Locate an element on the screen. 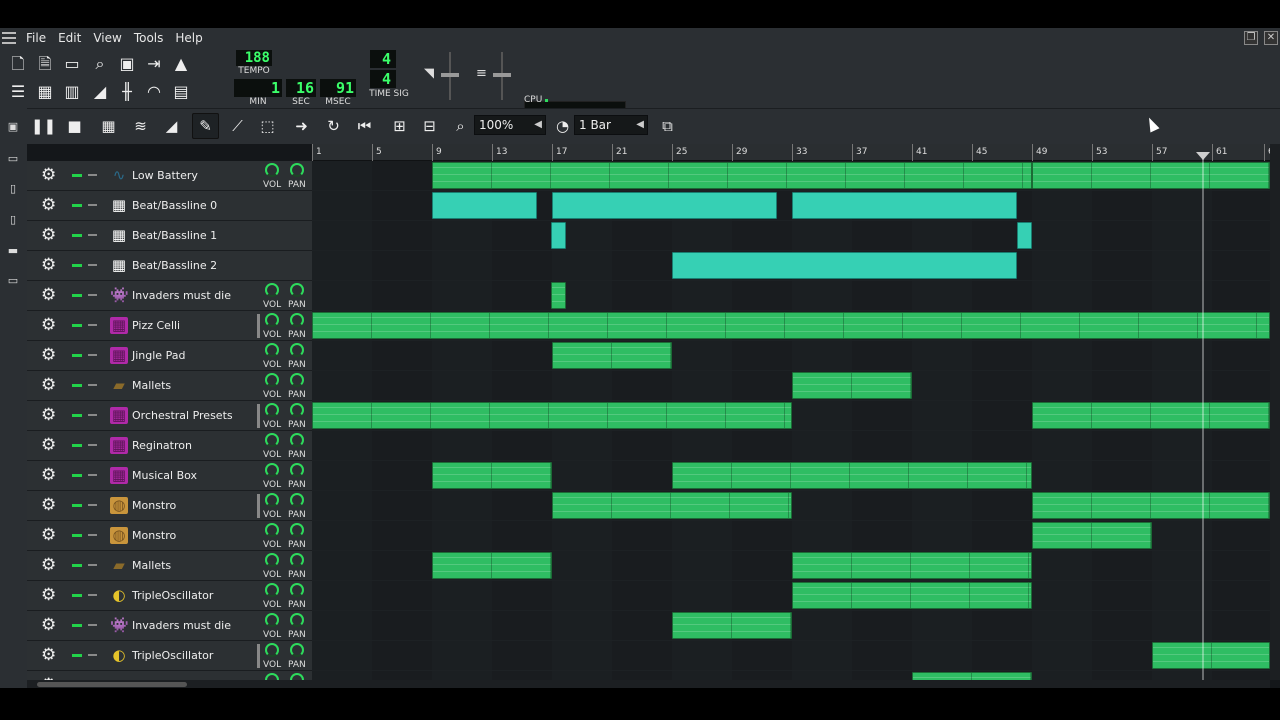 The height and width of the screenshot is (720, 1280). controller-rack-icon: ◠ is located at coordinates (154, 92).